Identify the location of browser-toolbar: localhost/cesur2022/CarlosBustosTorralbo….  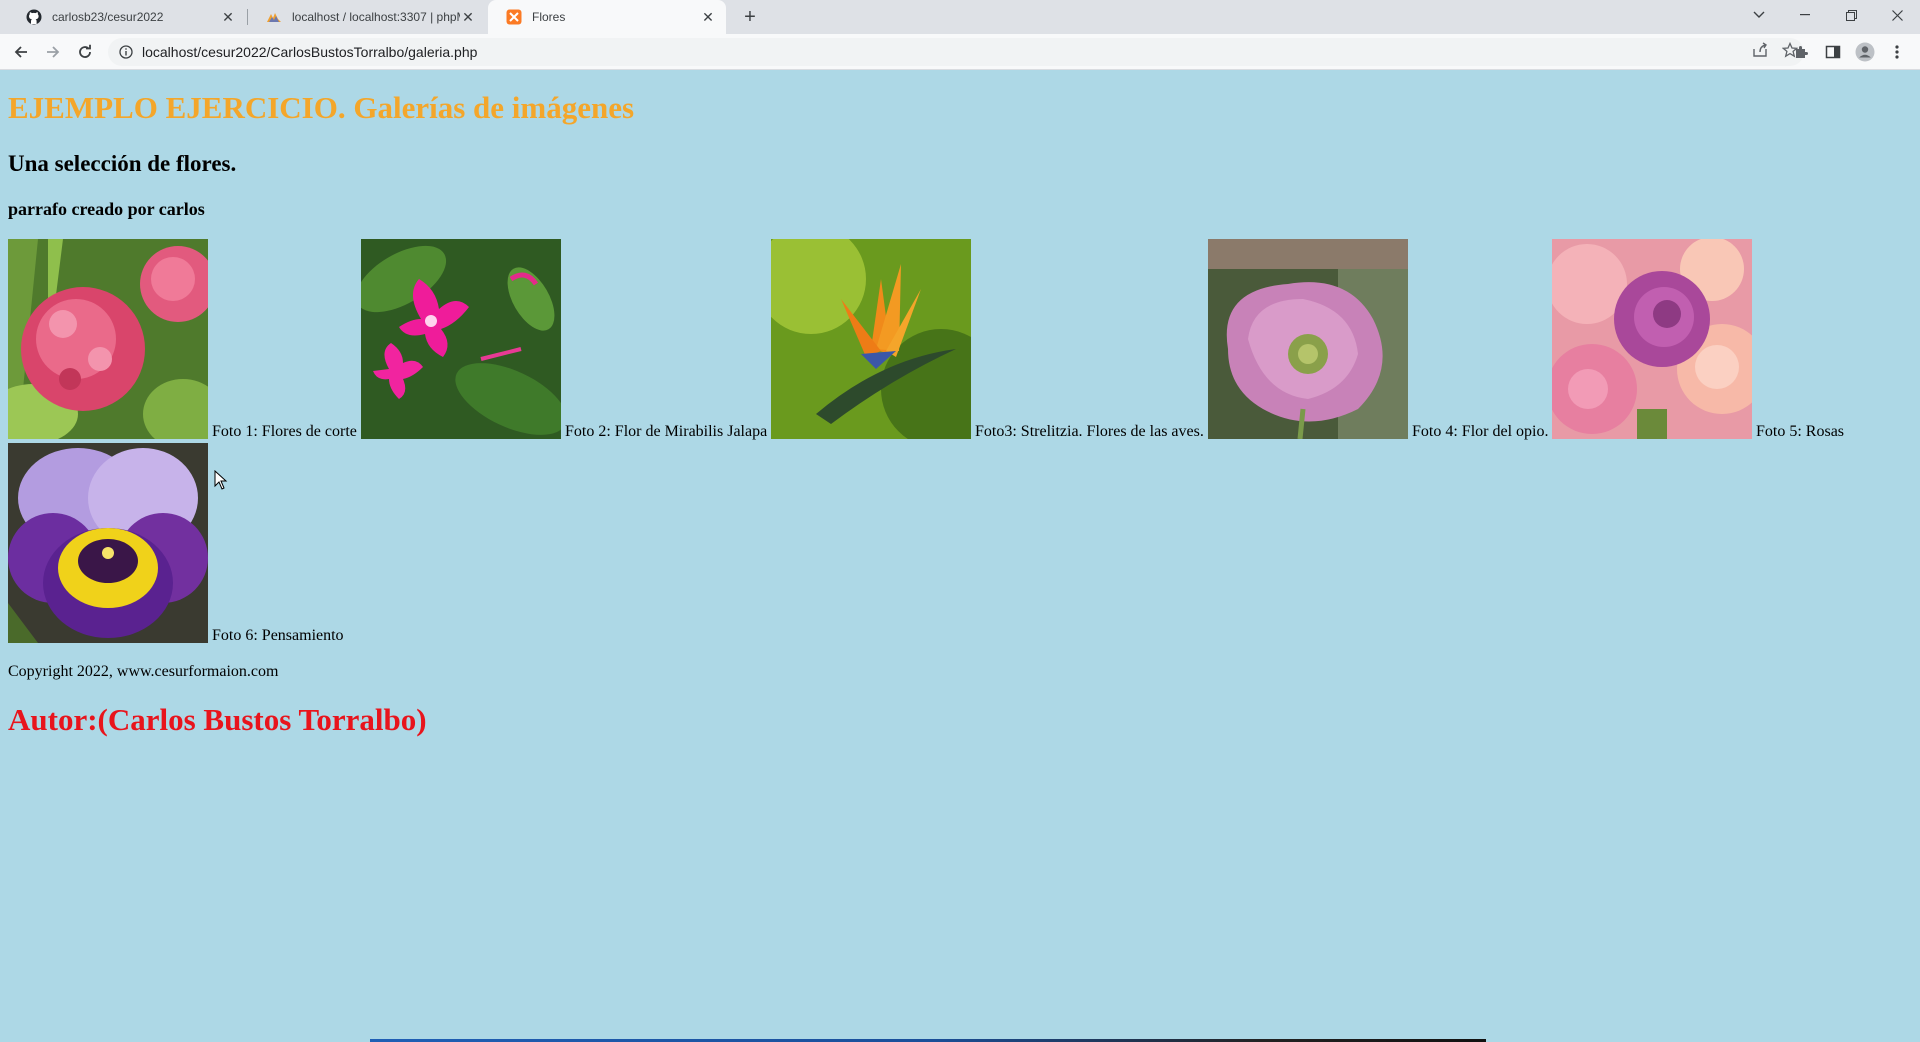
(960, 52).